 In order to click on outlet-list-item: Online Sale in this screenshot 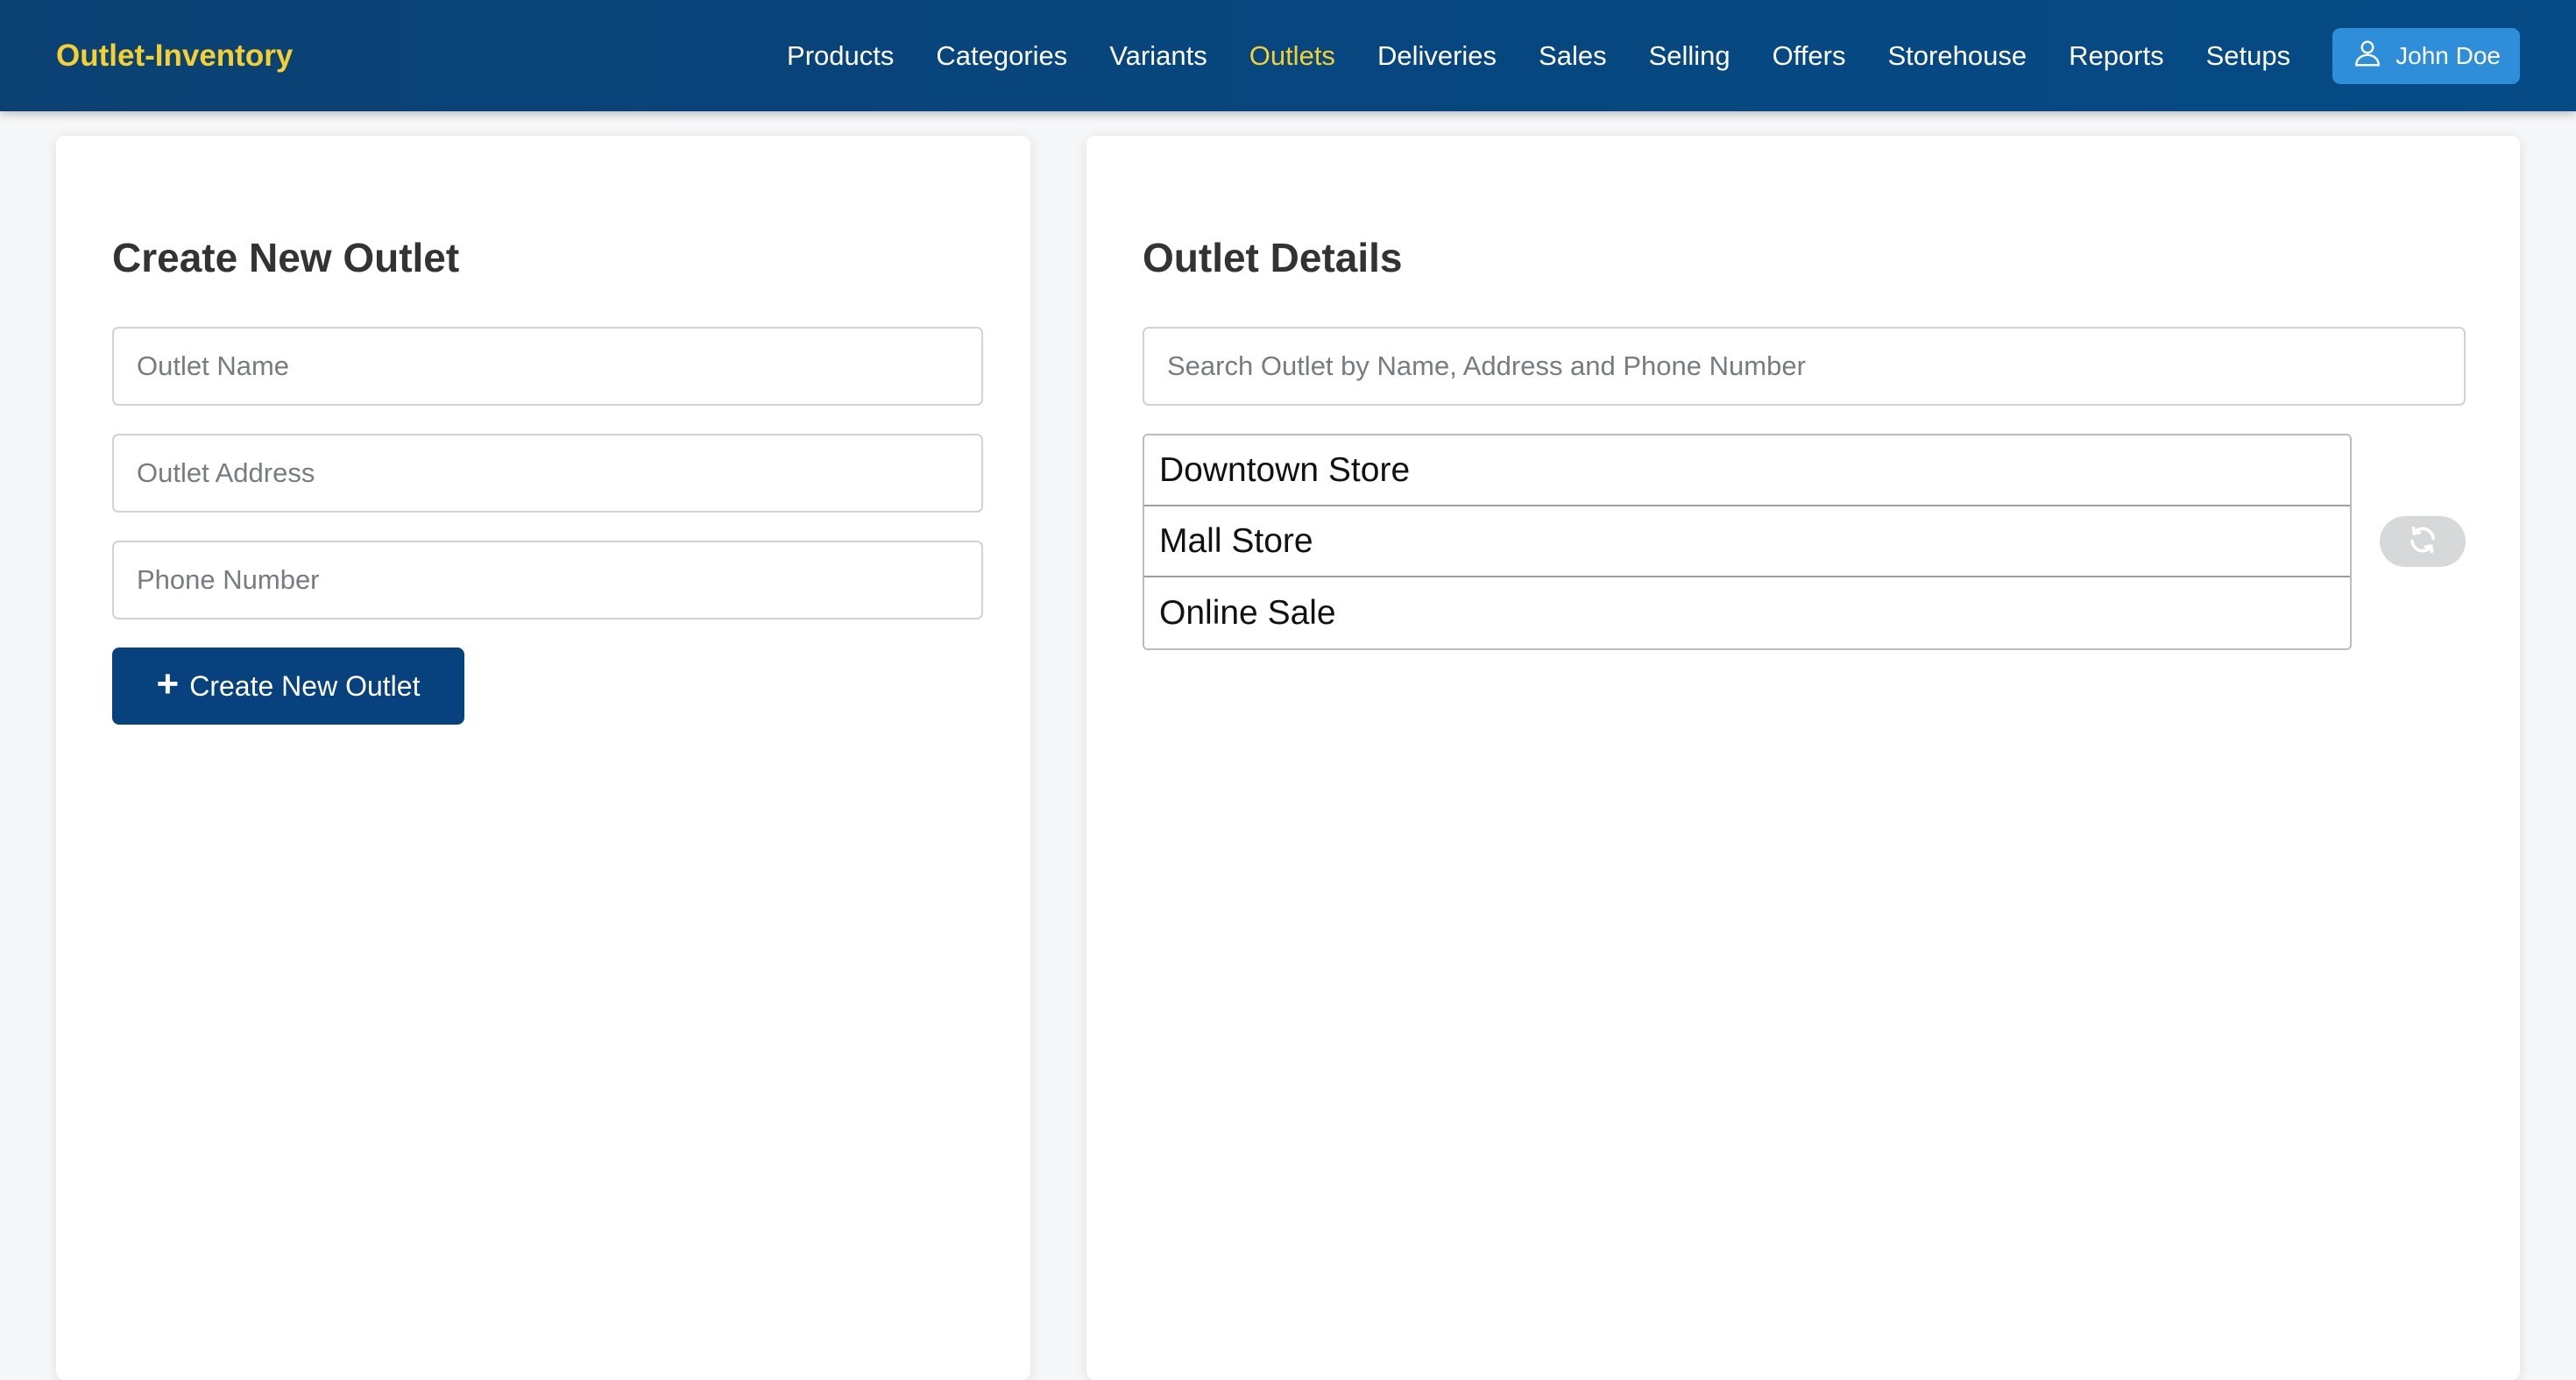, I will do `click(1747, 612)`.